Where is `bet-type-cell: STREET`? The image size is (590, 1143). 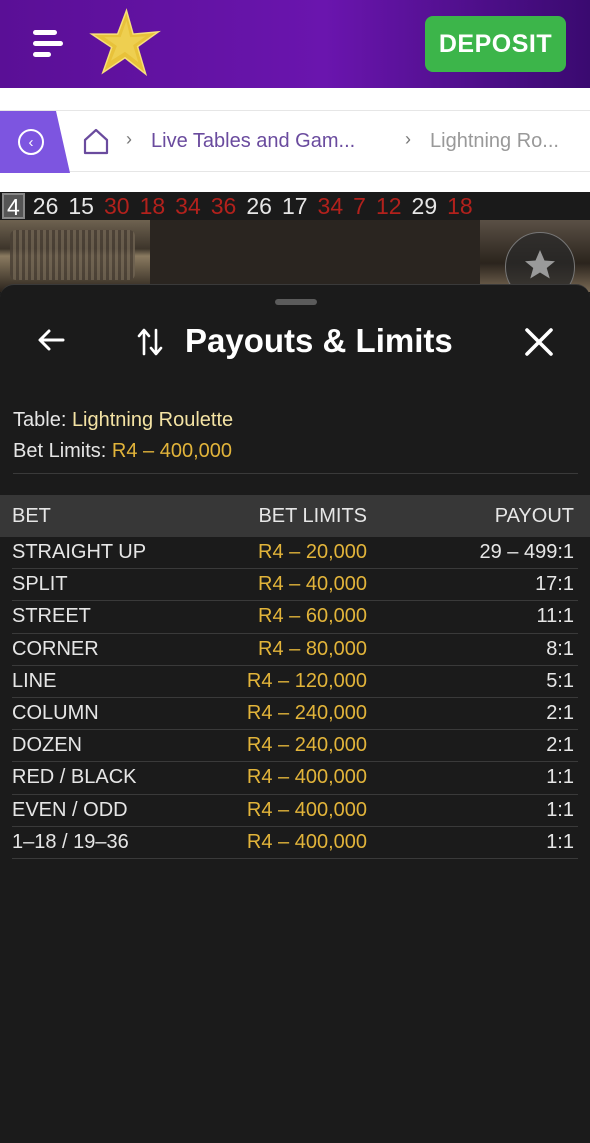 bet-type-cell: STREET is located at coordinates (51, 616).